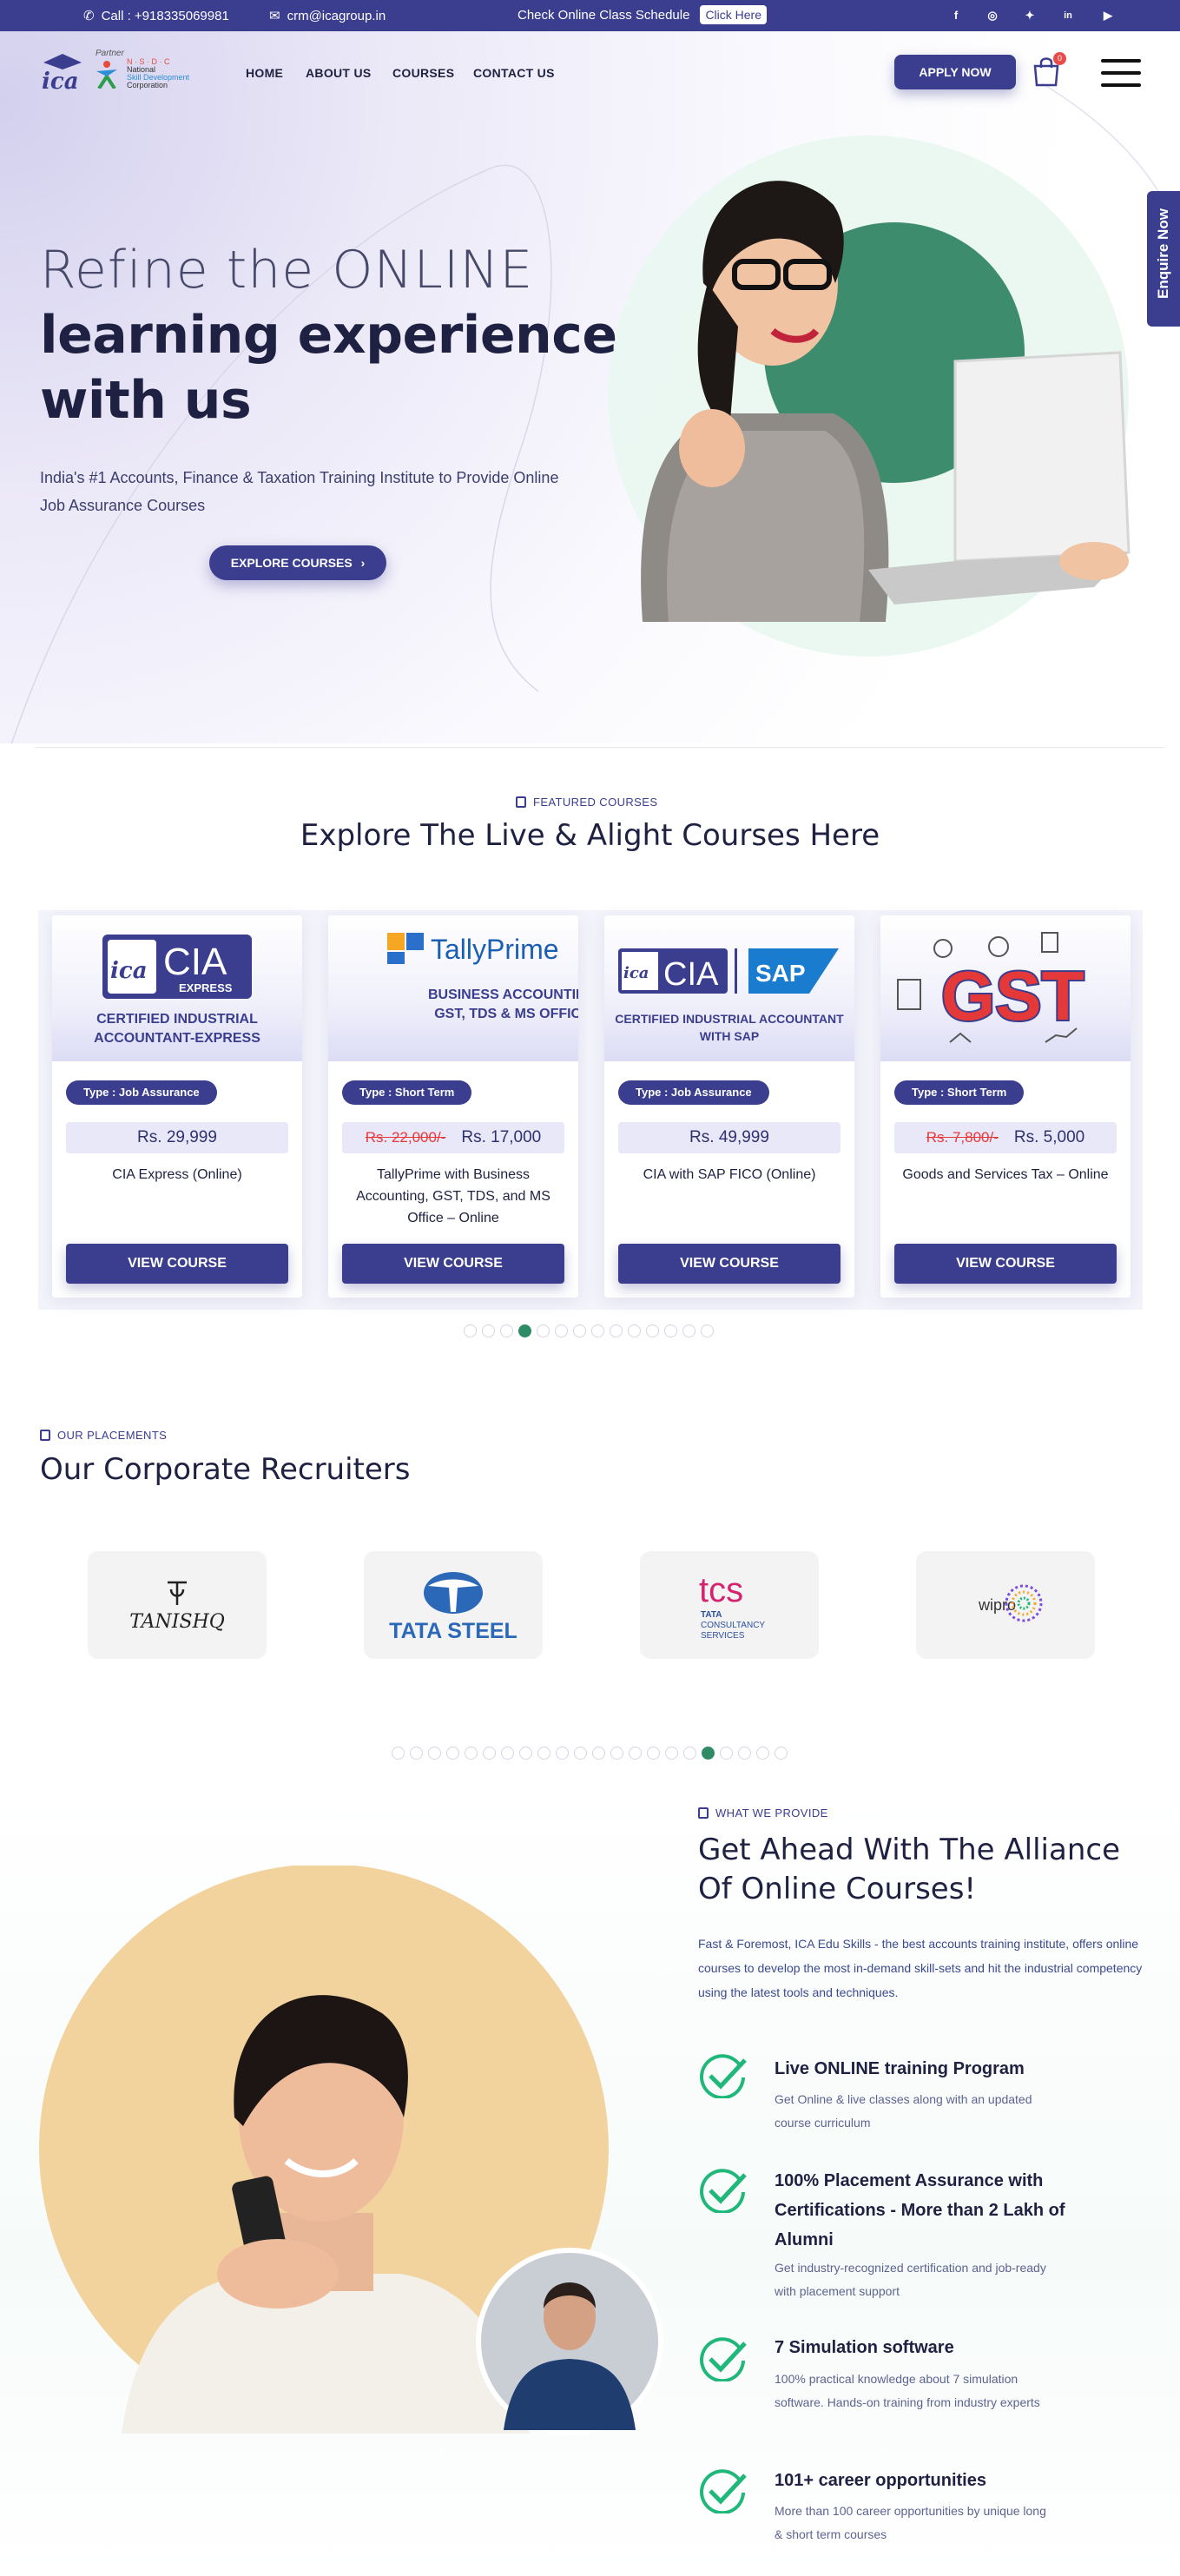 This screenshot has width=1180, height=2576. What do you see at coordinates (1049, 71) in the screenshot?
I see `cart-button: 0` at bounding box center [1049, 71].